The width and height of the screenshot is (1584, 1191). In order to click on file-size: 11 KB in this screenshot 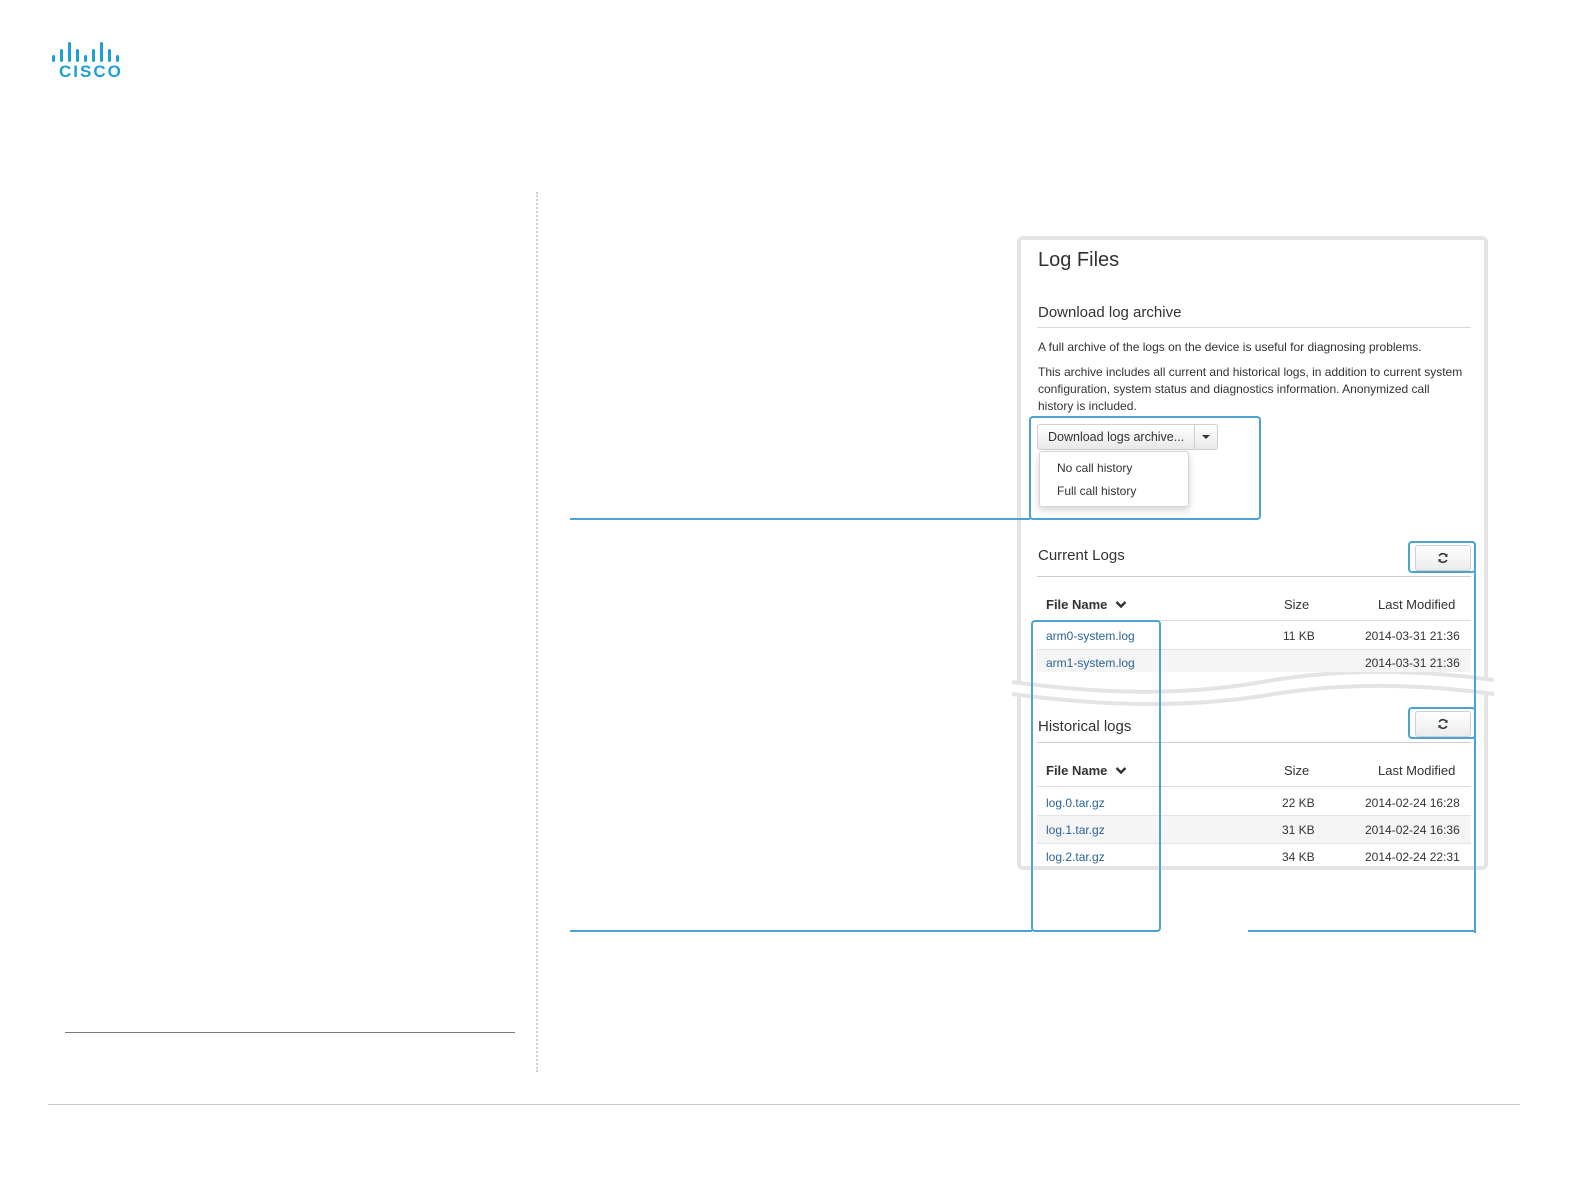, I will do `click(1299, 636)`.